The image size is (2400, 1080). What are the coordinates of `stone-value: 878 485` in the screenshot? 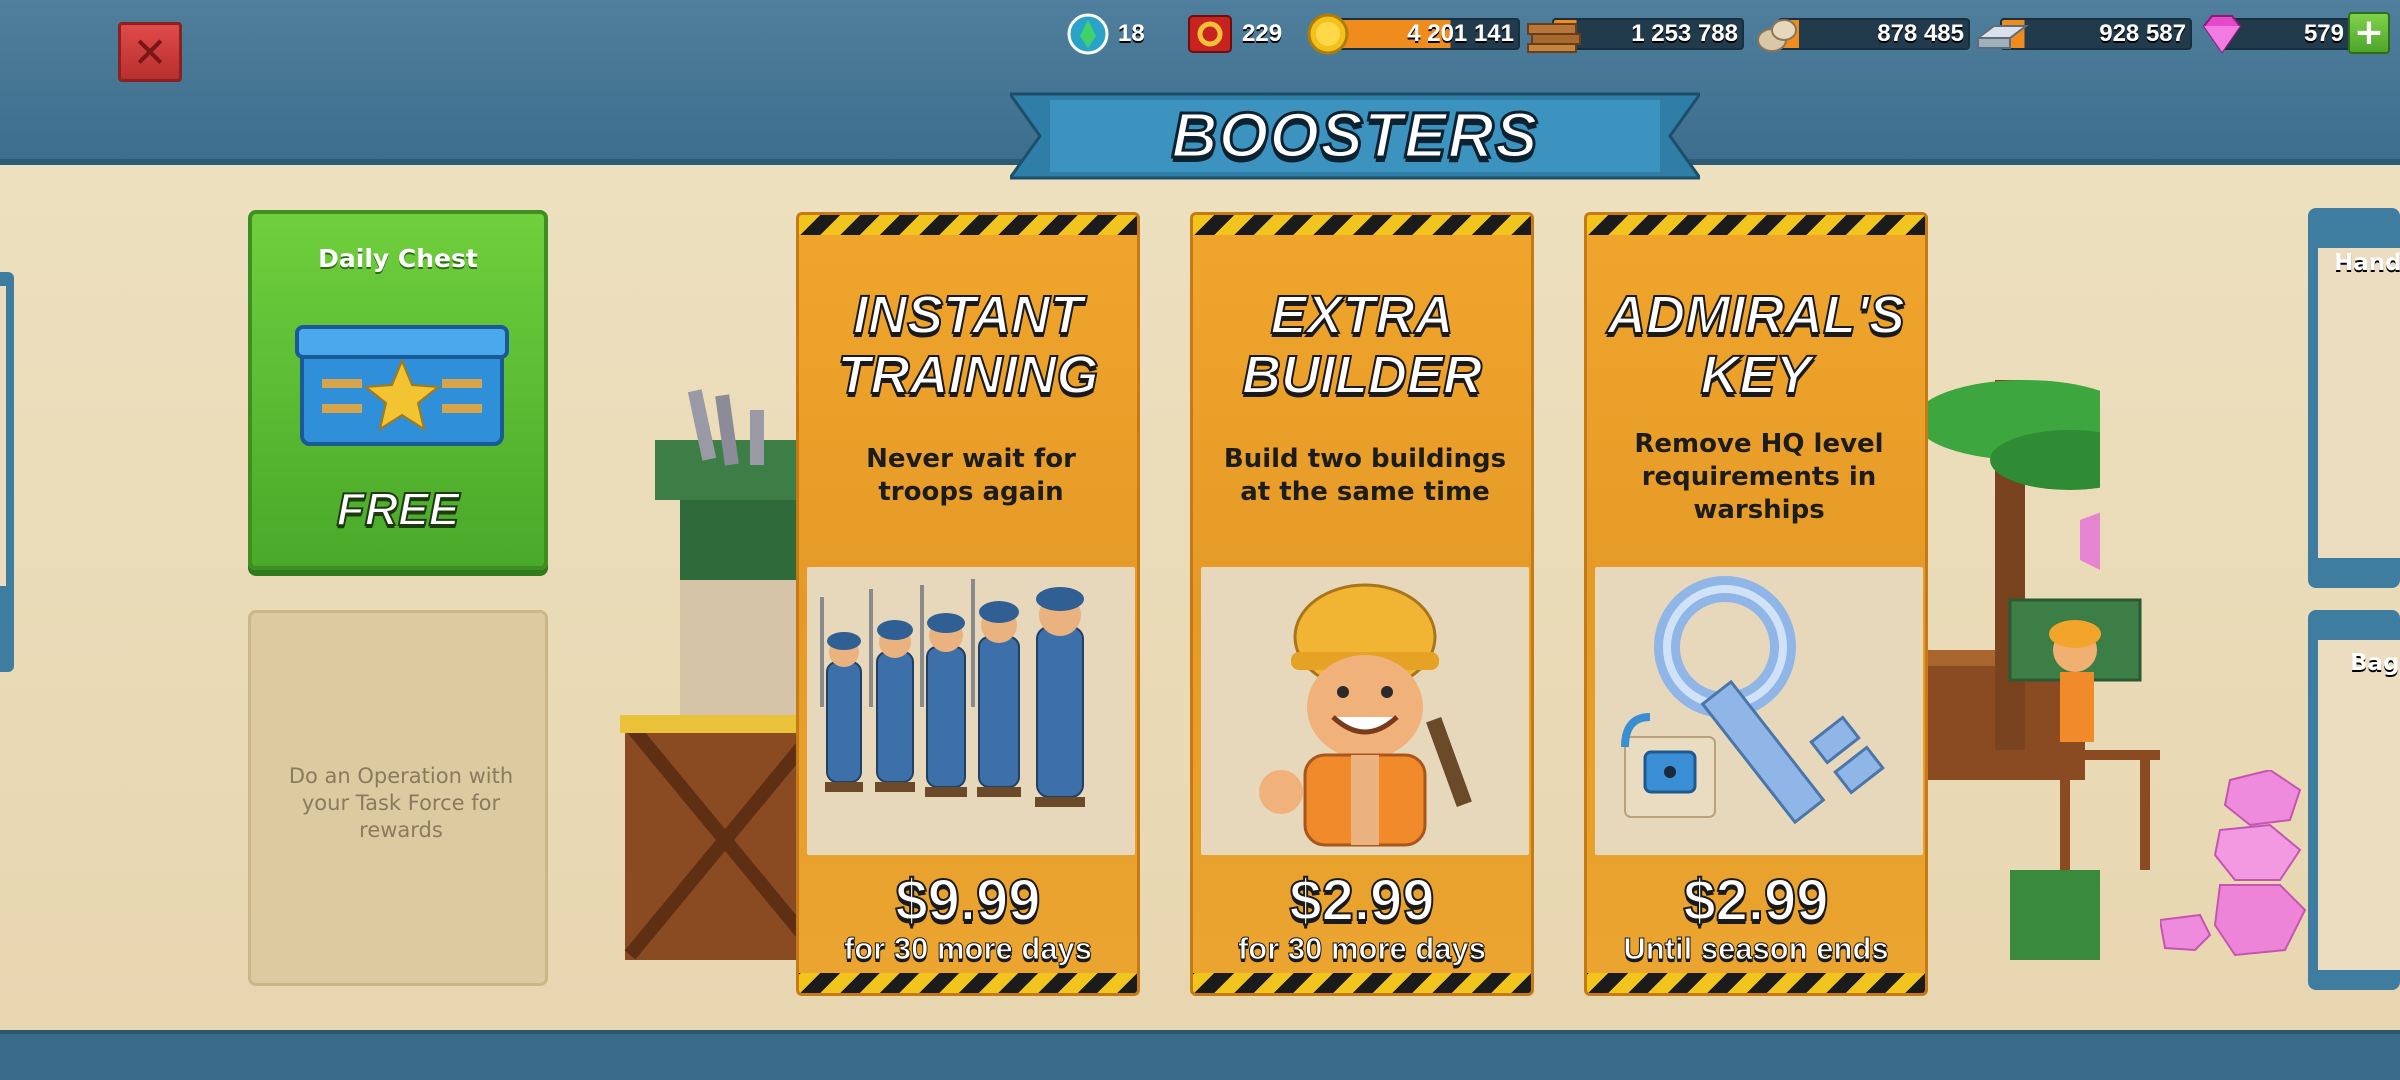 It's located at (1920, 33).